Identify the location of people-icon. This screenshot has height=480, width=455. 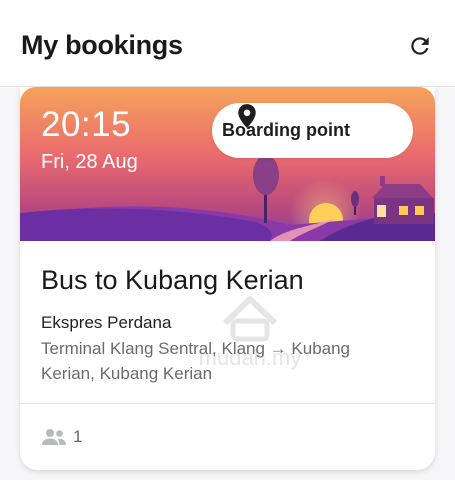
(54, 437).